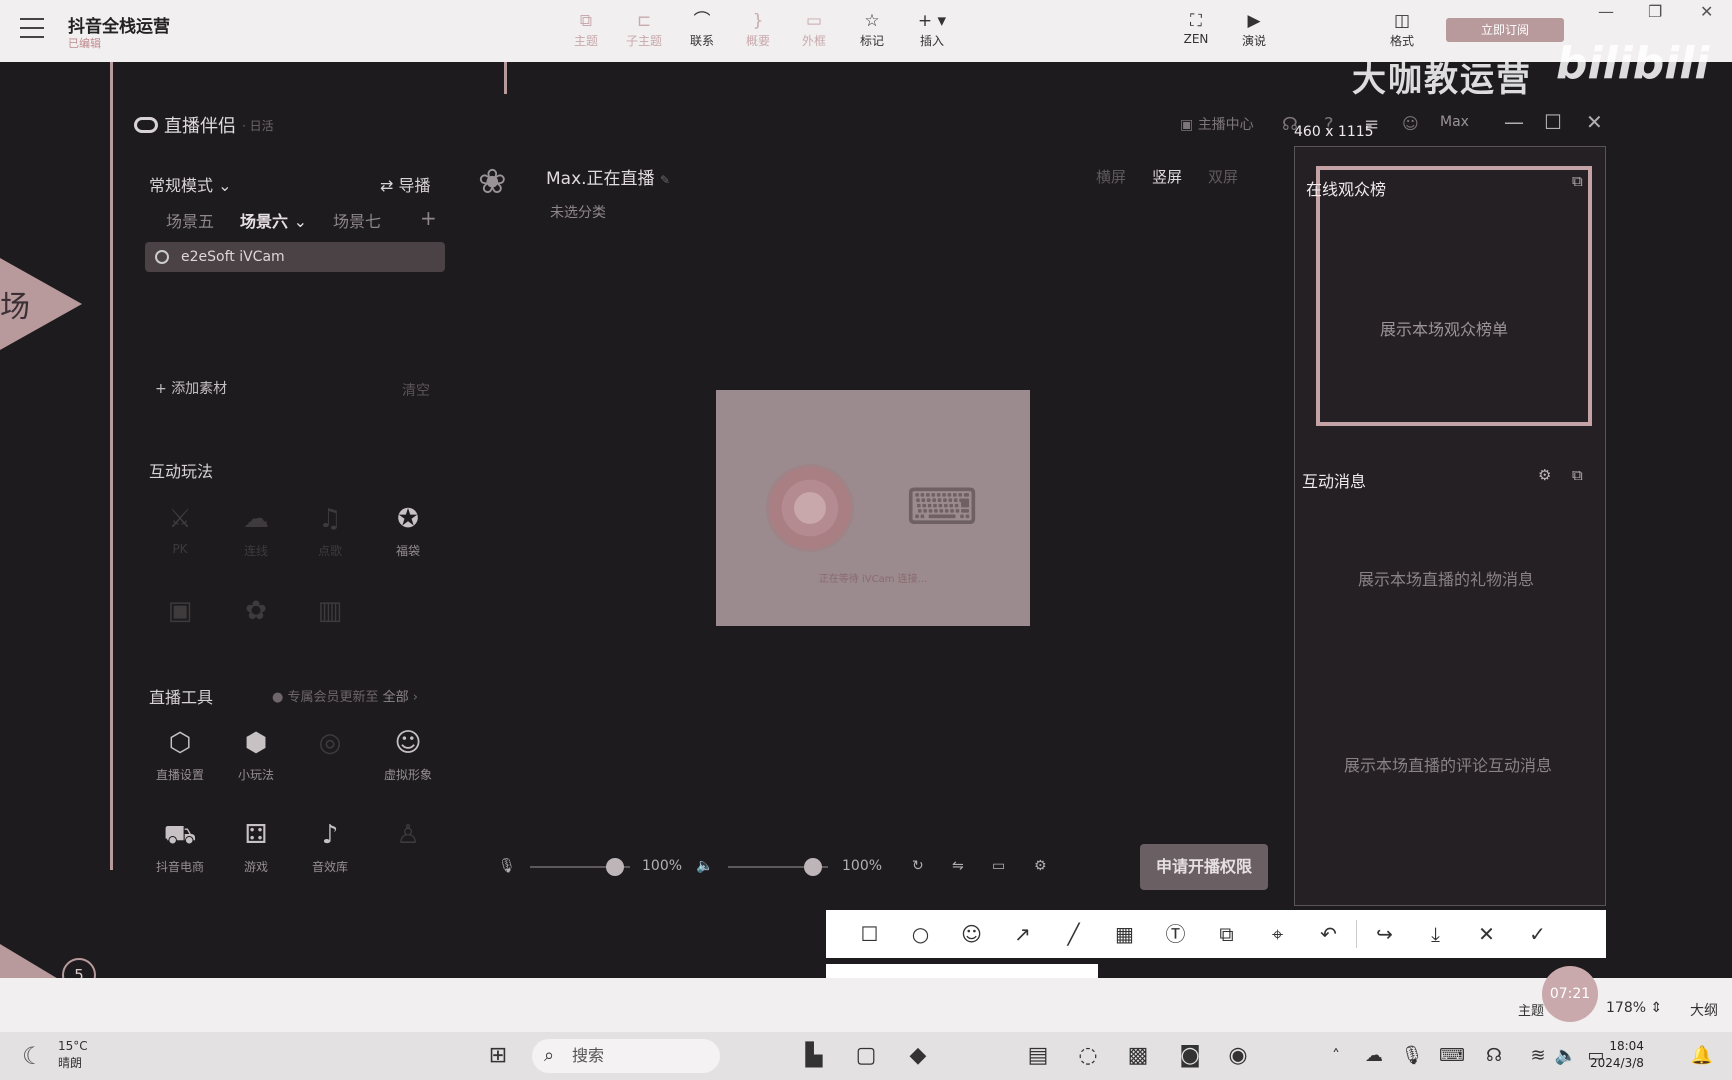 The image size is (1732, 1080). Describe the element at coordinates (1254, 29) in the screenshot. I see `present-button: ▶ 演说` at that location.